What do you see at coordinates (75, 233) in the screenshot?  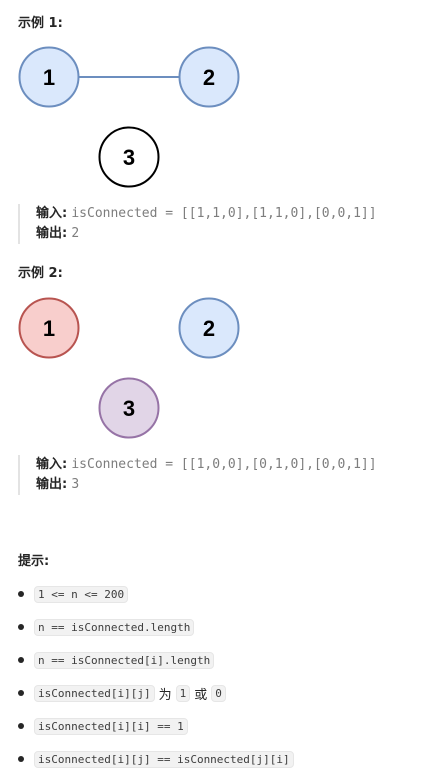 I see `output-value: 2` at bounding box center [75, 233].